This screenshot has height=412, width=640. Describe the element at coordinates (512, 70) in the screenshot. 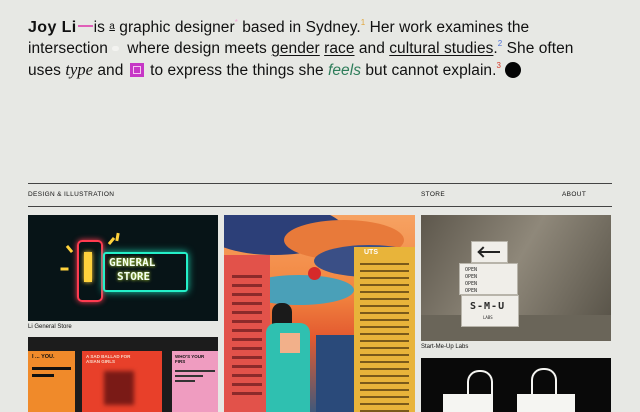

I see `black-dot-icon` at that location.